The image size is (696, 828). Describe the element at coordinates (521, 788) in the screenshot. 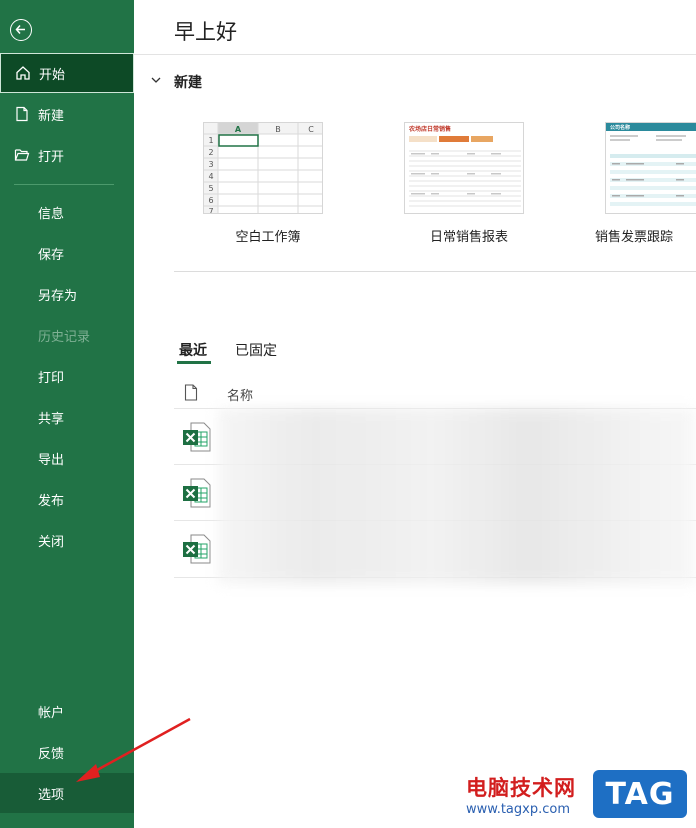

I see `watermark-text: 电脑技术网` at that location.